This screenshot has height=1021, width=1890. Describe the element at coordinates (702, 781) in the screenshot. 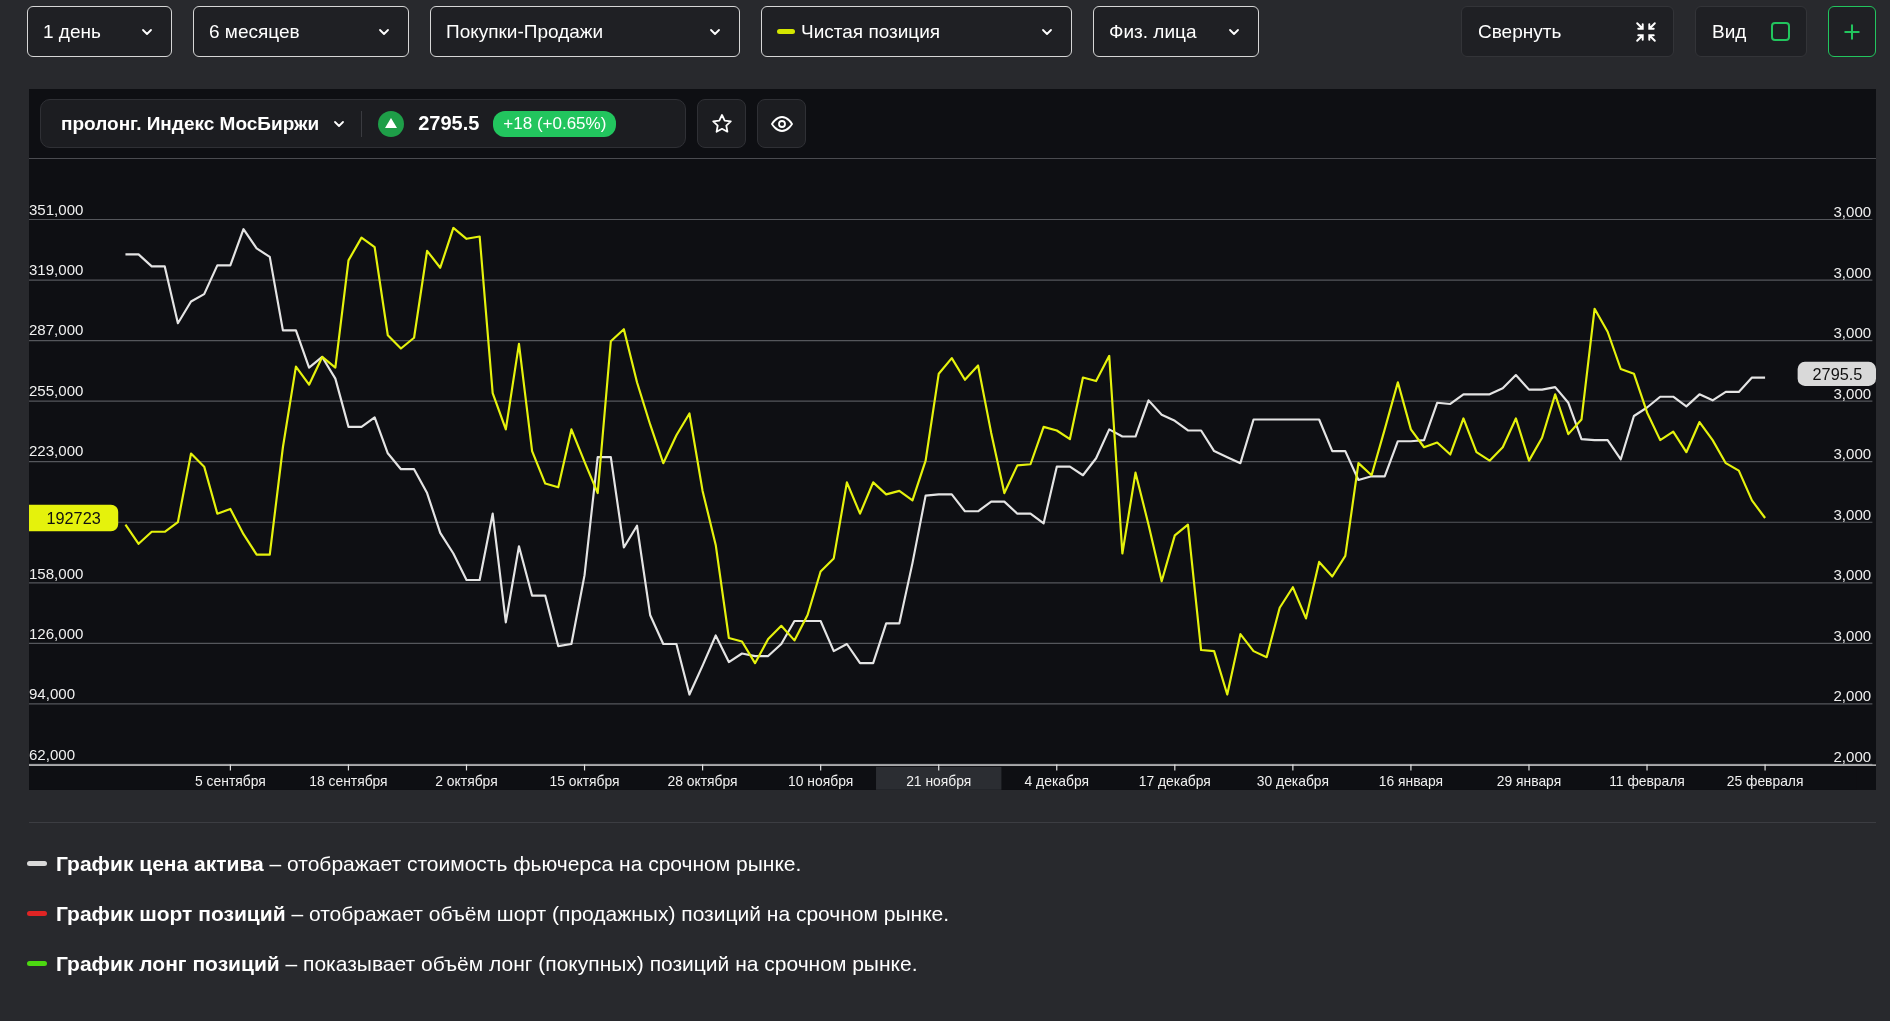

I see `axis-label: 28 октября` at that location.